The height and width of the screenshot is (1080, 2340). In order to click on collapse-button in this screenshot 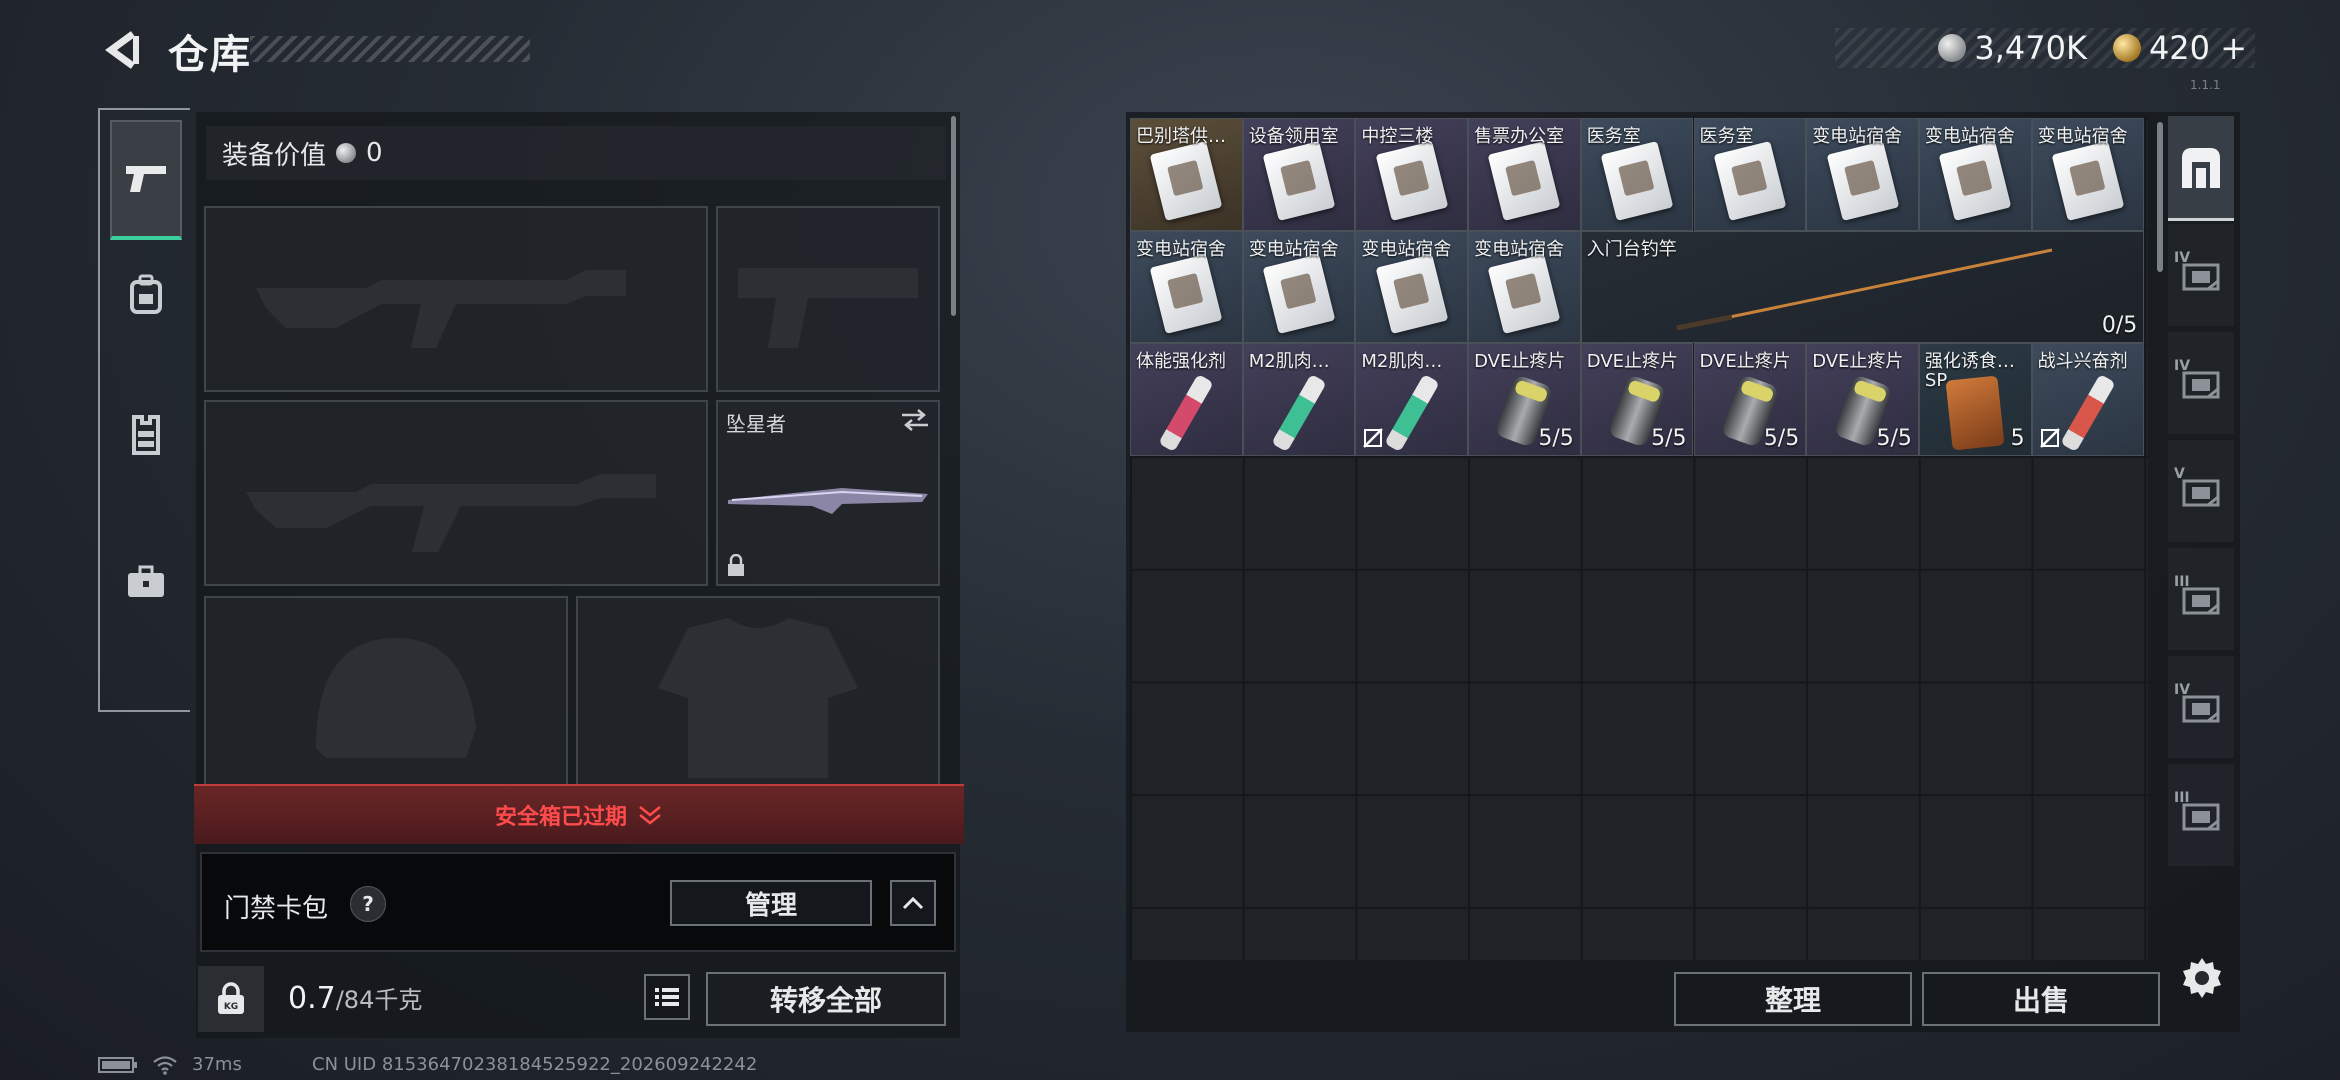, I will do `click(913, 903)`.